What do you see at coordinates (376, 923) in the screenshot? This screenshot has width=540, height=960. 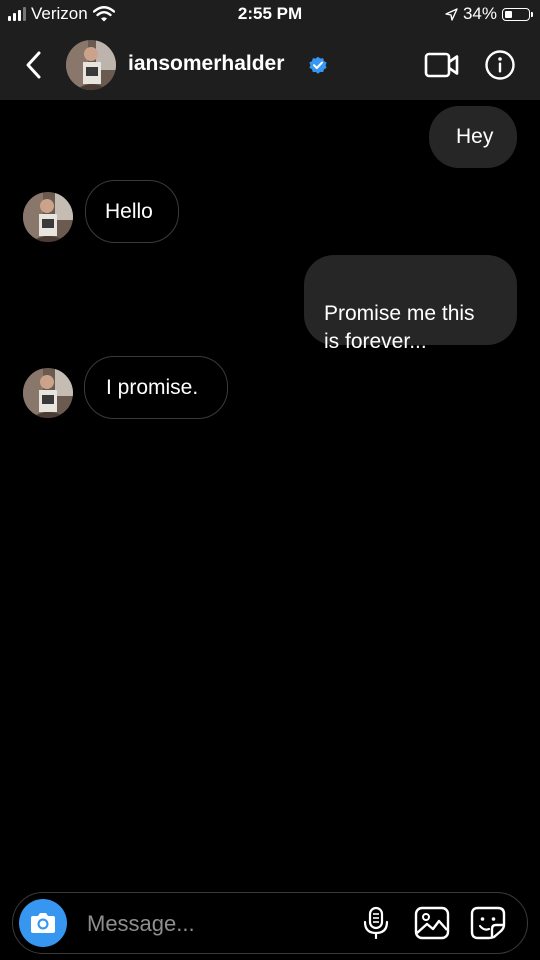 I see `microphone-icon` at bounding box center [376, 923].